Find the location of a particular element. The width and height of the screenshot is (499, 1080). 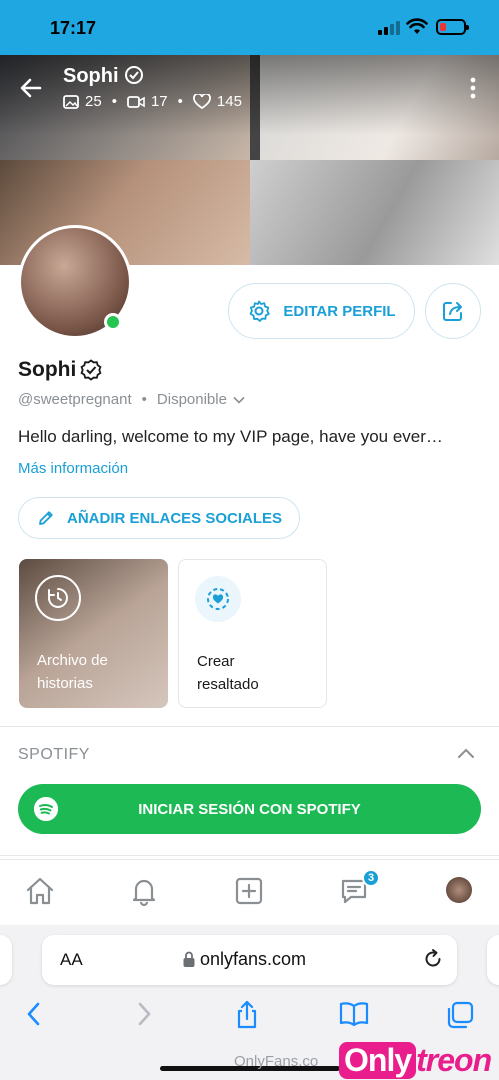

add-social-links-label: AÑADIR ENLACES SOCIALES is located at coordinates (175, 518).